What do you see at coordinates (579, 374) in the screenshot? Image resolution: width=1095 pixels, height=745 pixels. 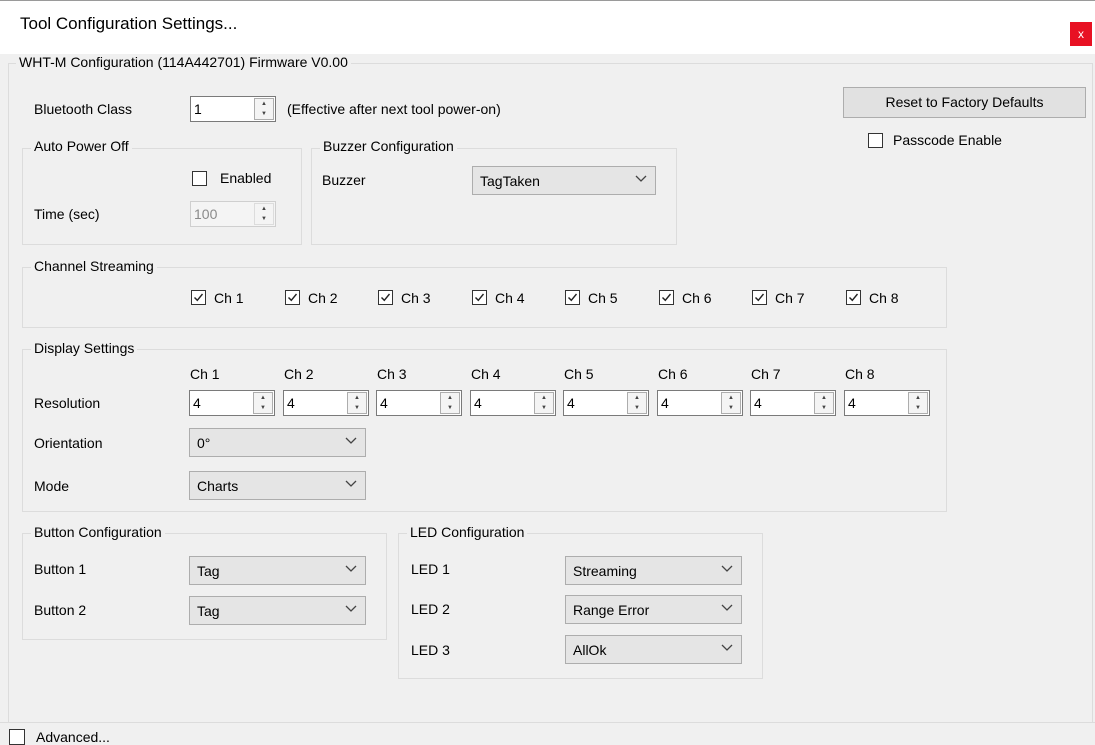 I see `display-channel-header: Ch 5` at bounding box center [579, 374].